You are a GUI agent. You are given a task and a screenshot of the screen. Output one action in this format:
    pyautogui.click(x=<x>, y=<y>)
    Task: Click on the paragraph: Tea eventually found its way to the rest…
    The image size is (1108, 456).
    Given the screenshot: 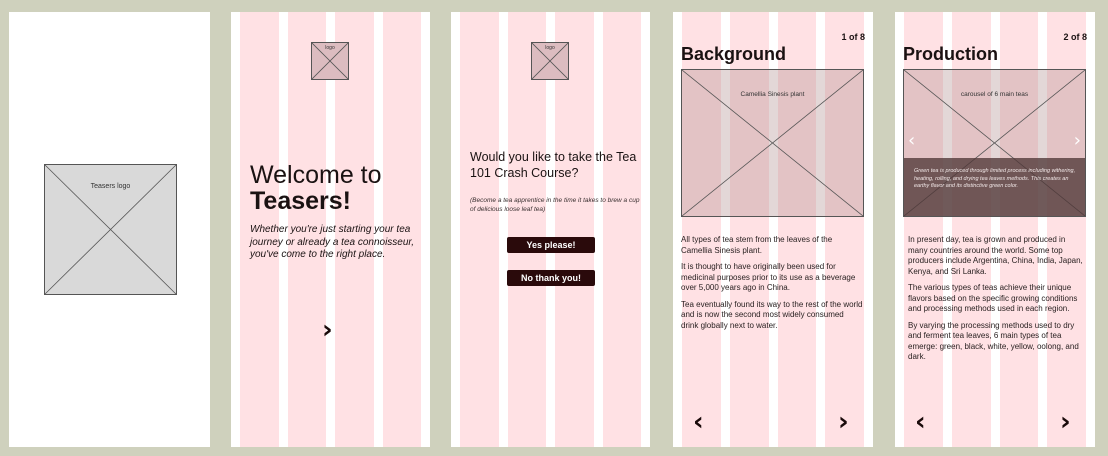 What is the action you would take?
    pyautogui.click(x=772, y=314)
    